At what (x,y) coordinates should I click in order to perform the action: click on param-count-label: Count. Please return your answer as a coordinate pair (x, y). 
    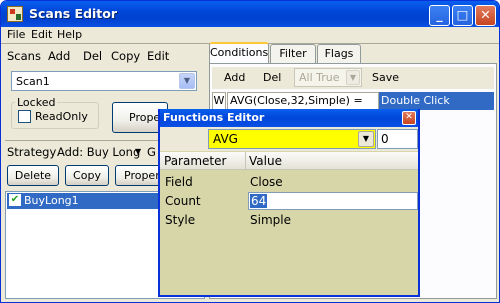
    Looking at the image, I should click on (183, 201).